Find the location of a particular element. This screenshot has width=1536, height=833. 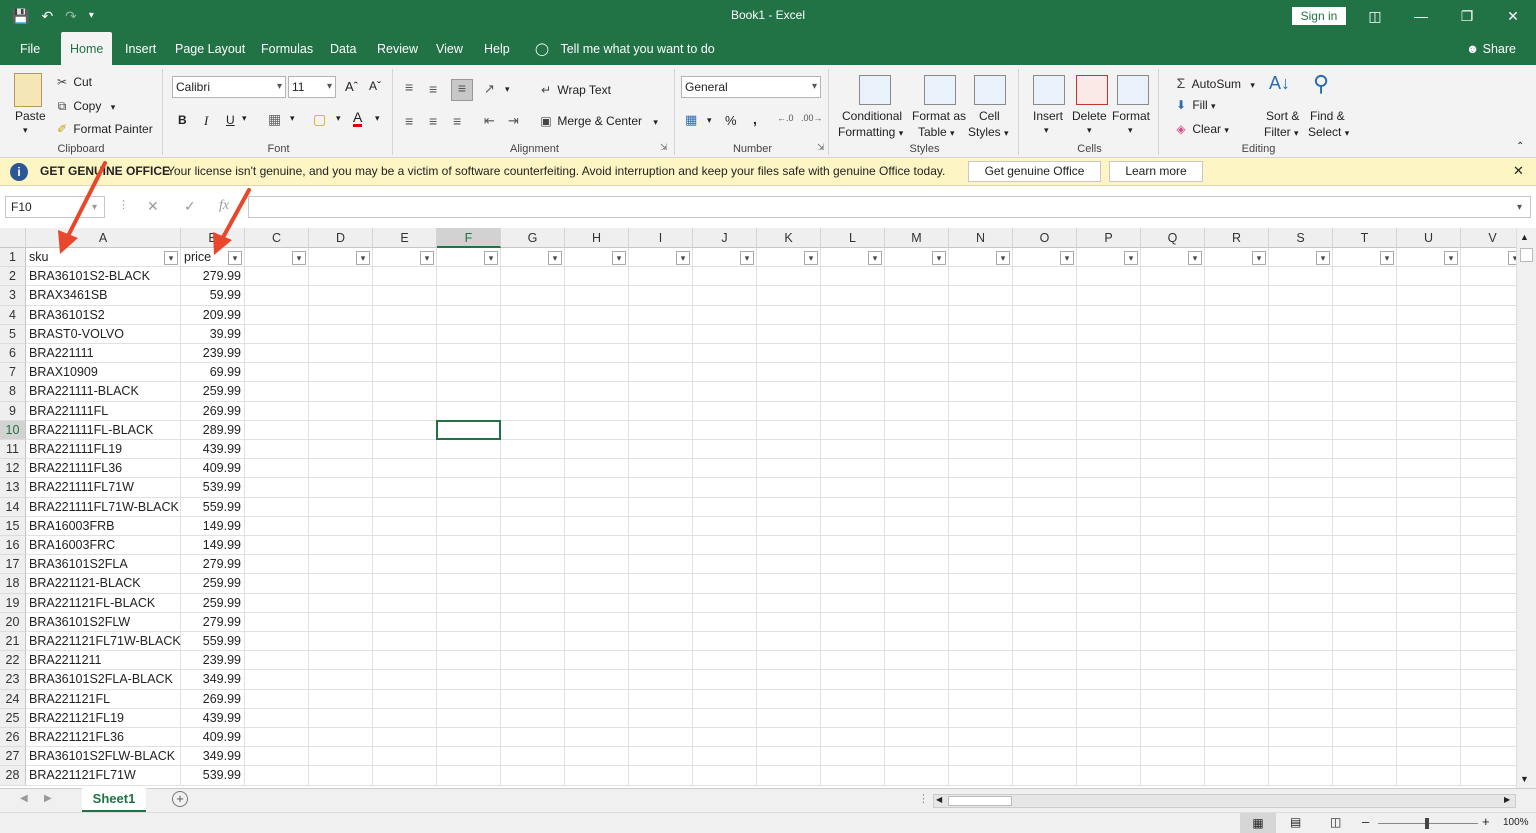

sku-cell: BRA221121FL36 is located at coordinates (103, 738).